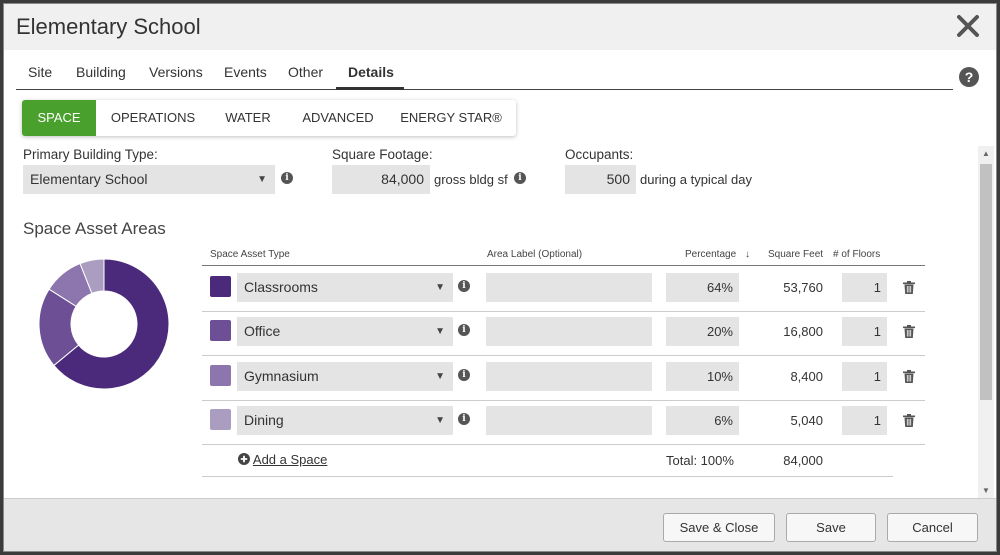 The width and height of the screenshot is (1000, 555). What do you see at coordinates (94, 228) in the screenshot?
I see `section-title: Space Asset Areas` at bounding box center [94, 228].